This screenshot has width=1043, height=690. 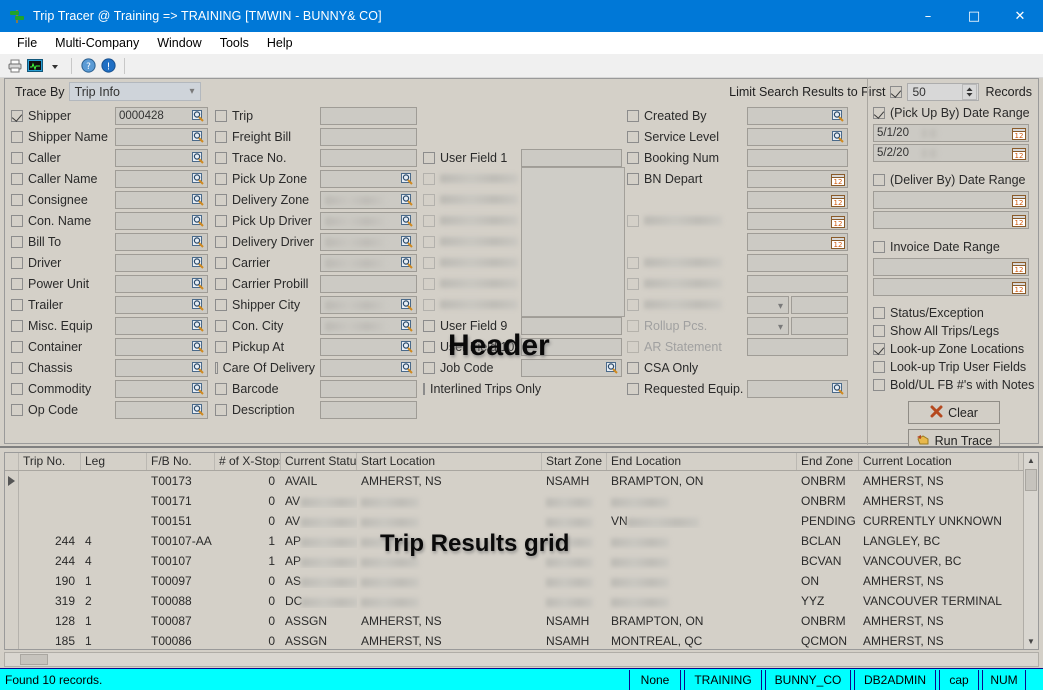 I want to click on filter4-row5-row, so click(x=686, y=220).